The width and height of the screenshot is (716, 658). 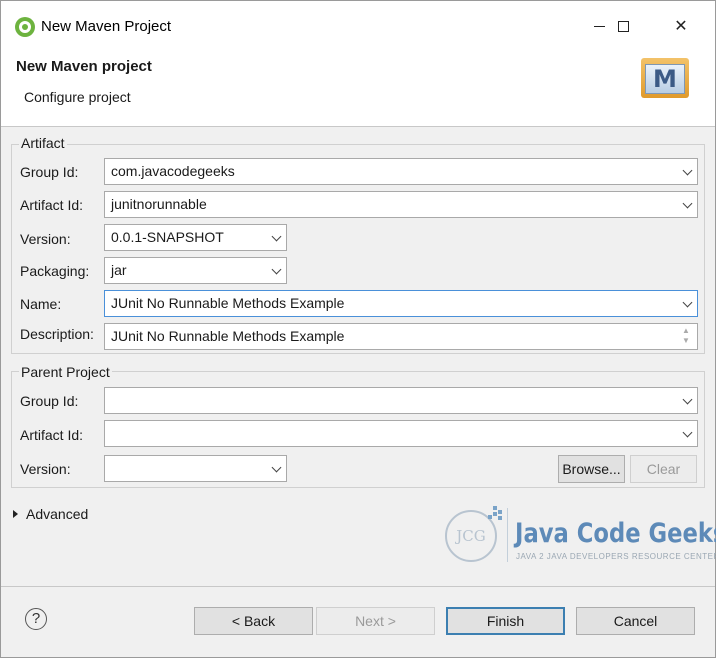 I want to click on group-id-value: com.javacodegeeks, so click(x=173, y=171).